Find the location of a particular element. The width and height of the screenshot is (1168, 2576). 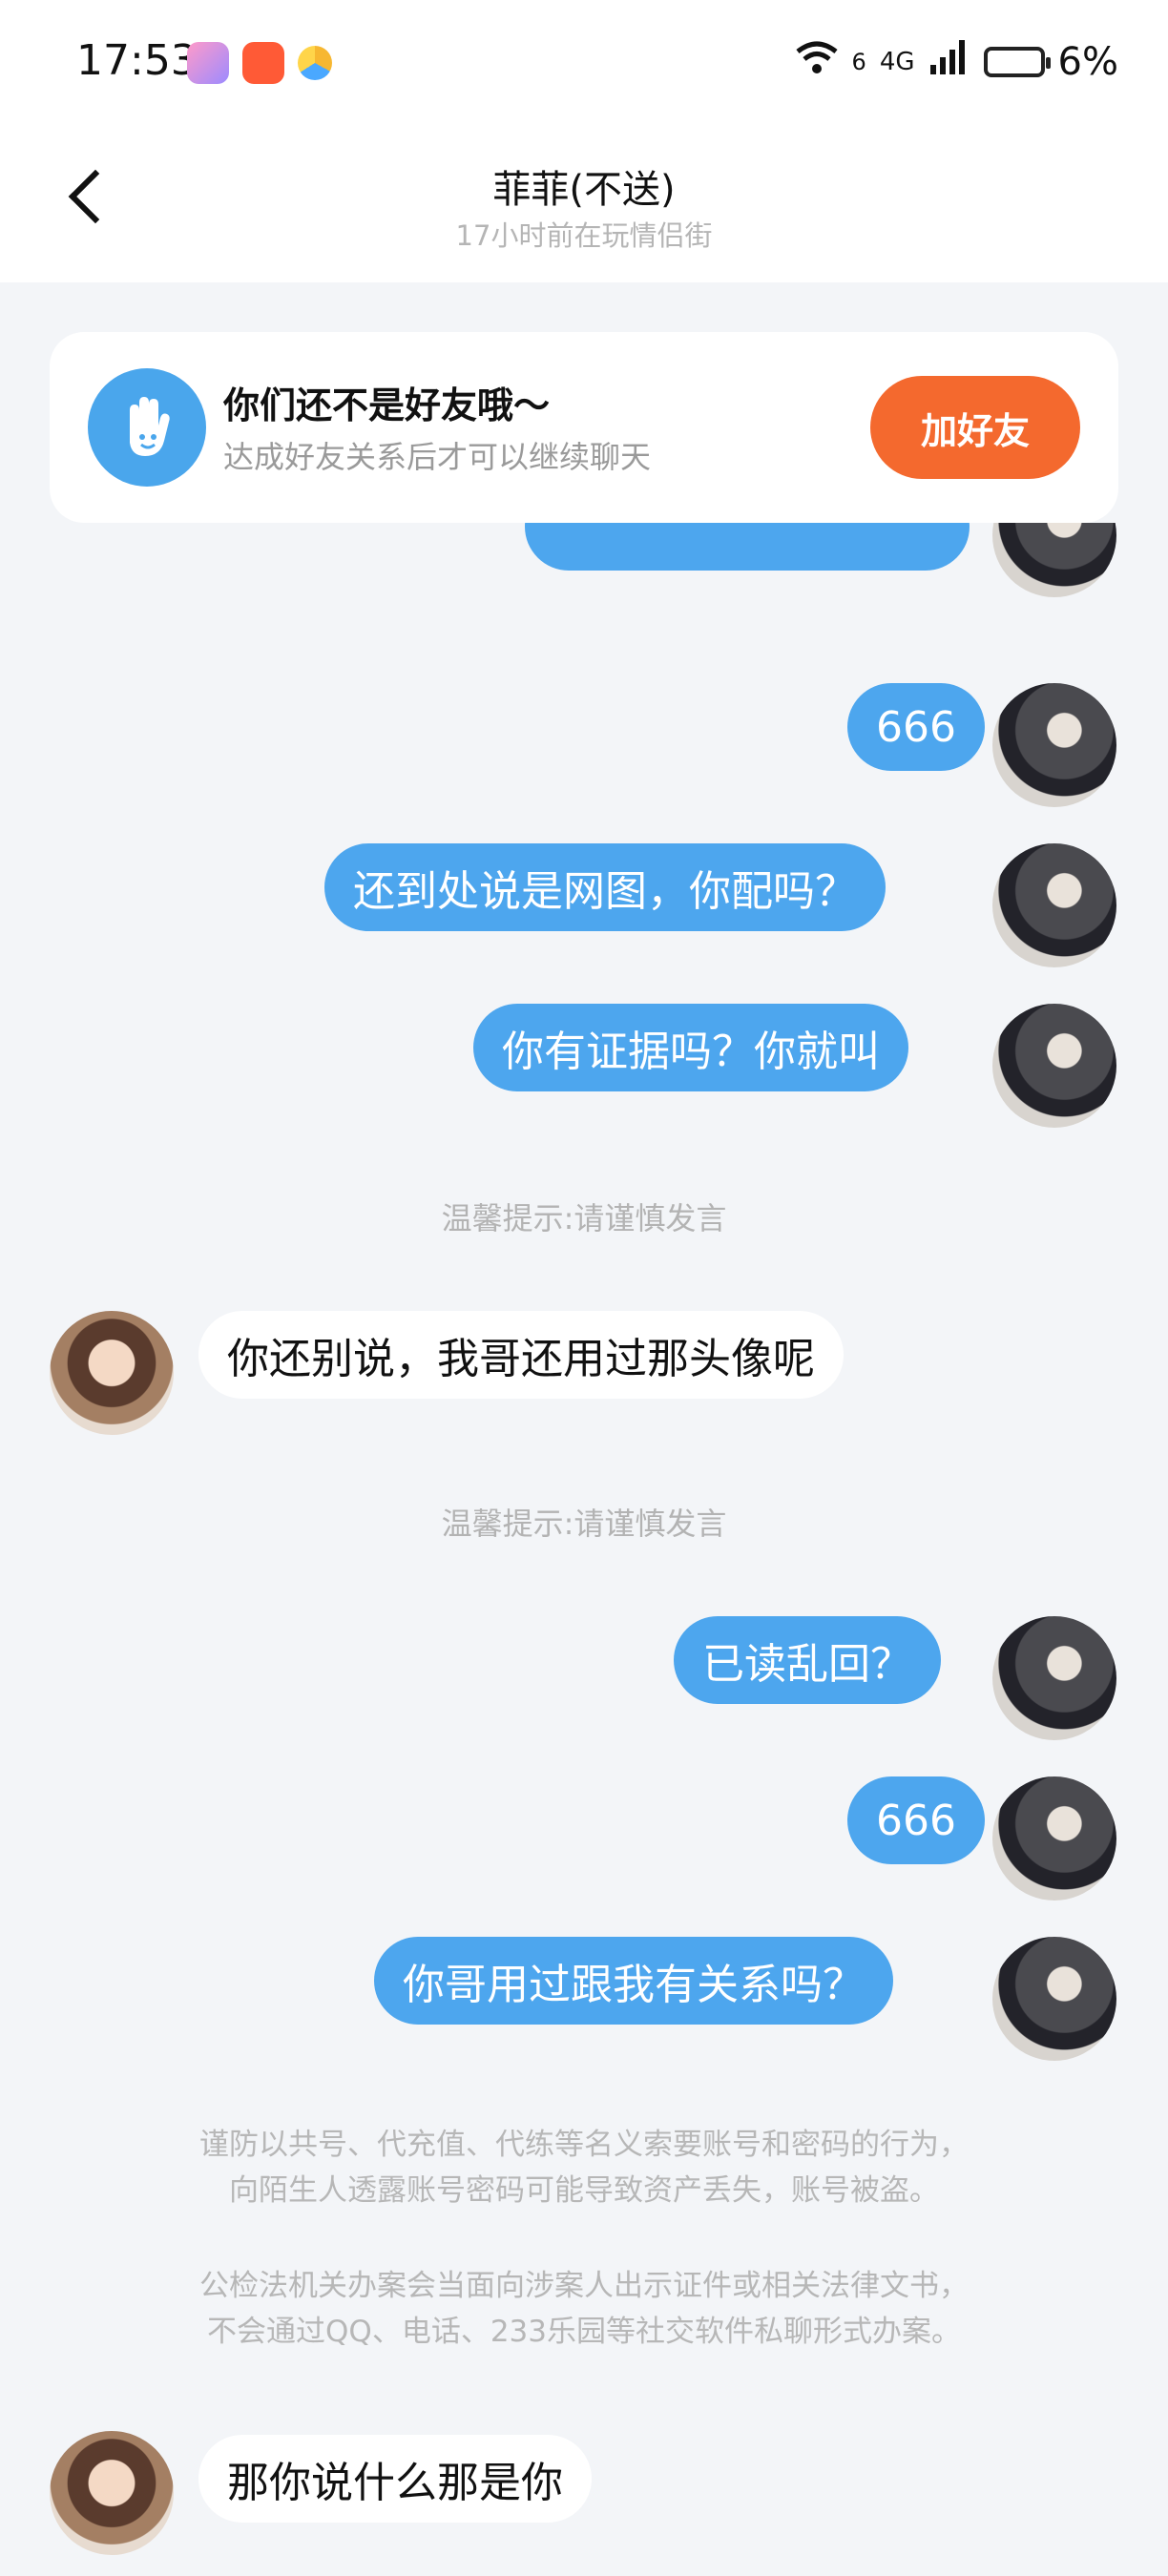

chat-title: 菲菲(不送) is located at coordinates (584, 190).